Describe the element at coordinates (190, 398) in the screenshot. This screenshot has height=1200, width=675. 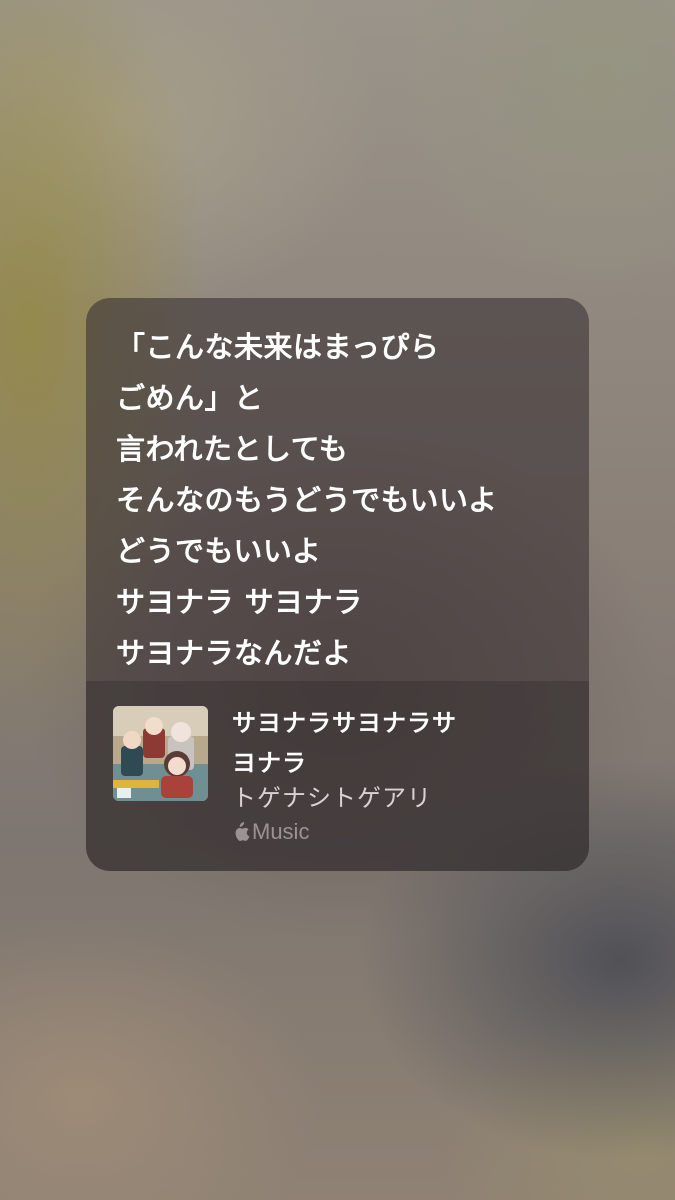
I see `lyric-line: ごめん」と` at that location.